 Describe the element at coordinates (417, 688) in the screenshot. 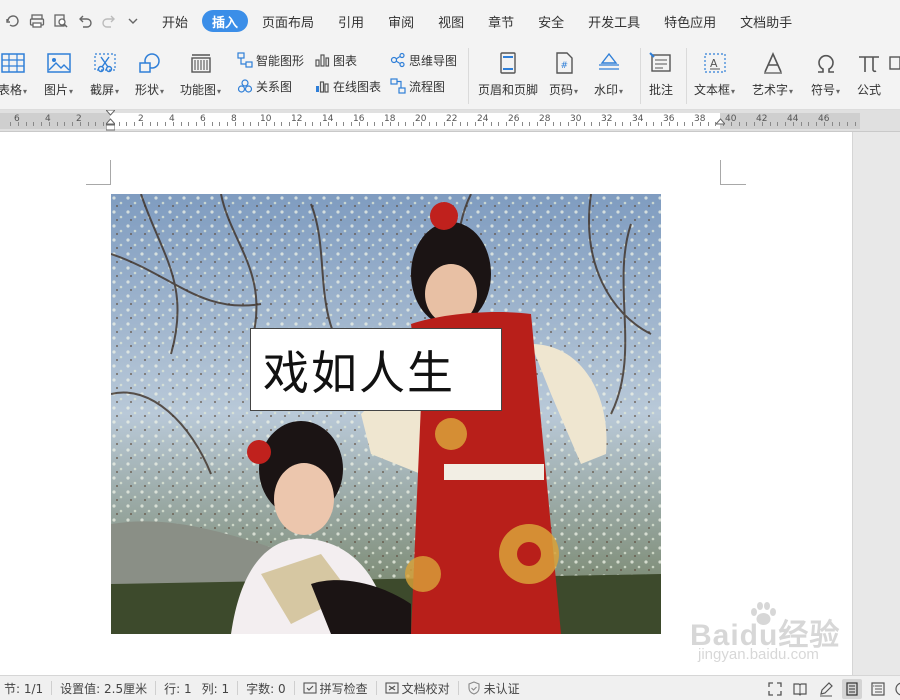

I see `proofread-button: 文档校对` at that location.